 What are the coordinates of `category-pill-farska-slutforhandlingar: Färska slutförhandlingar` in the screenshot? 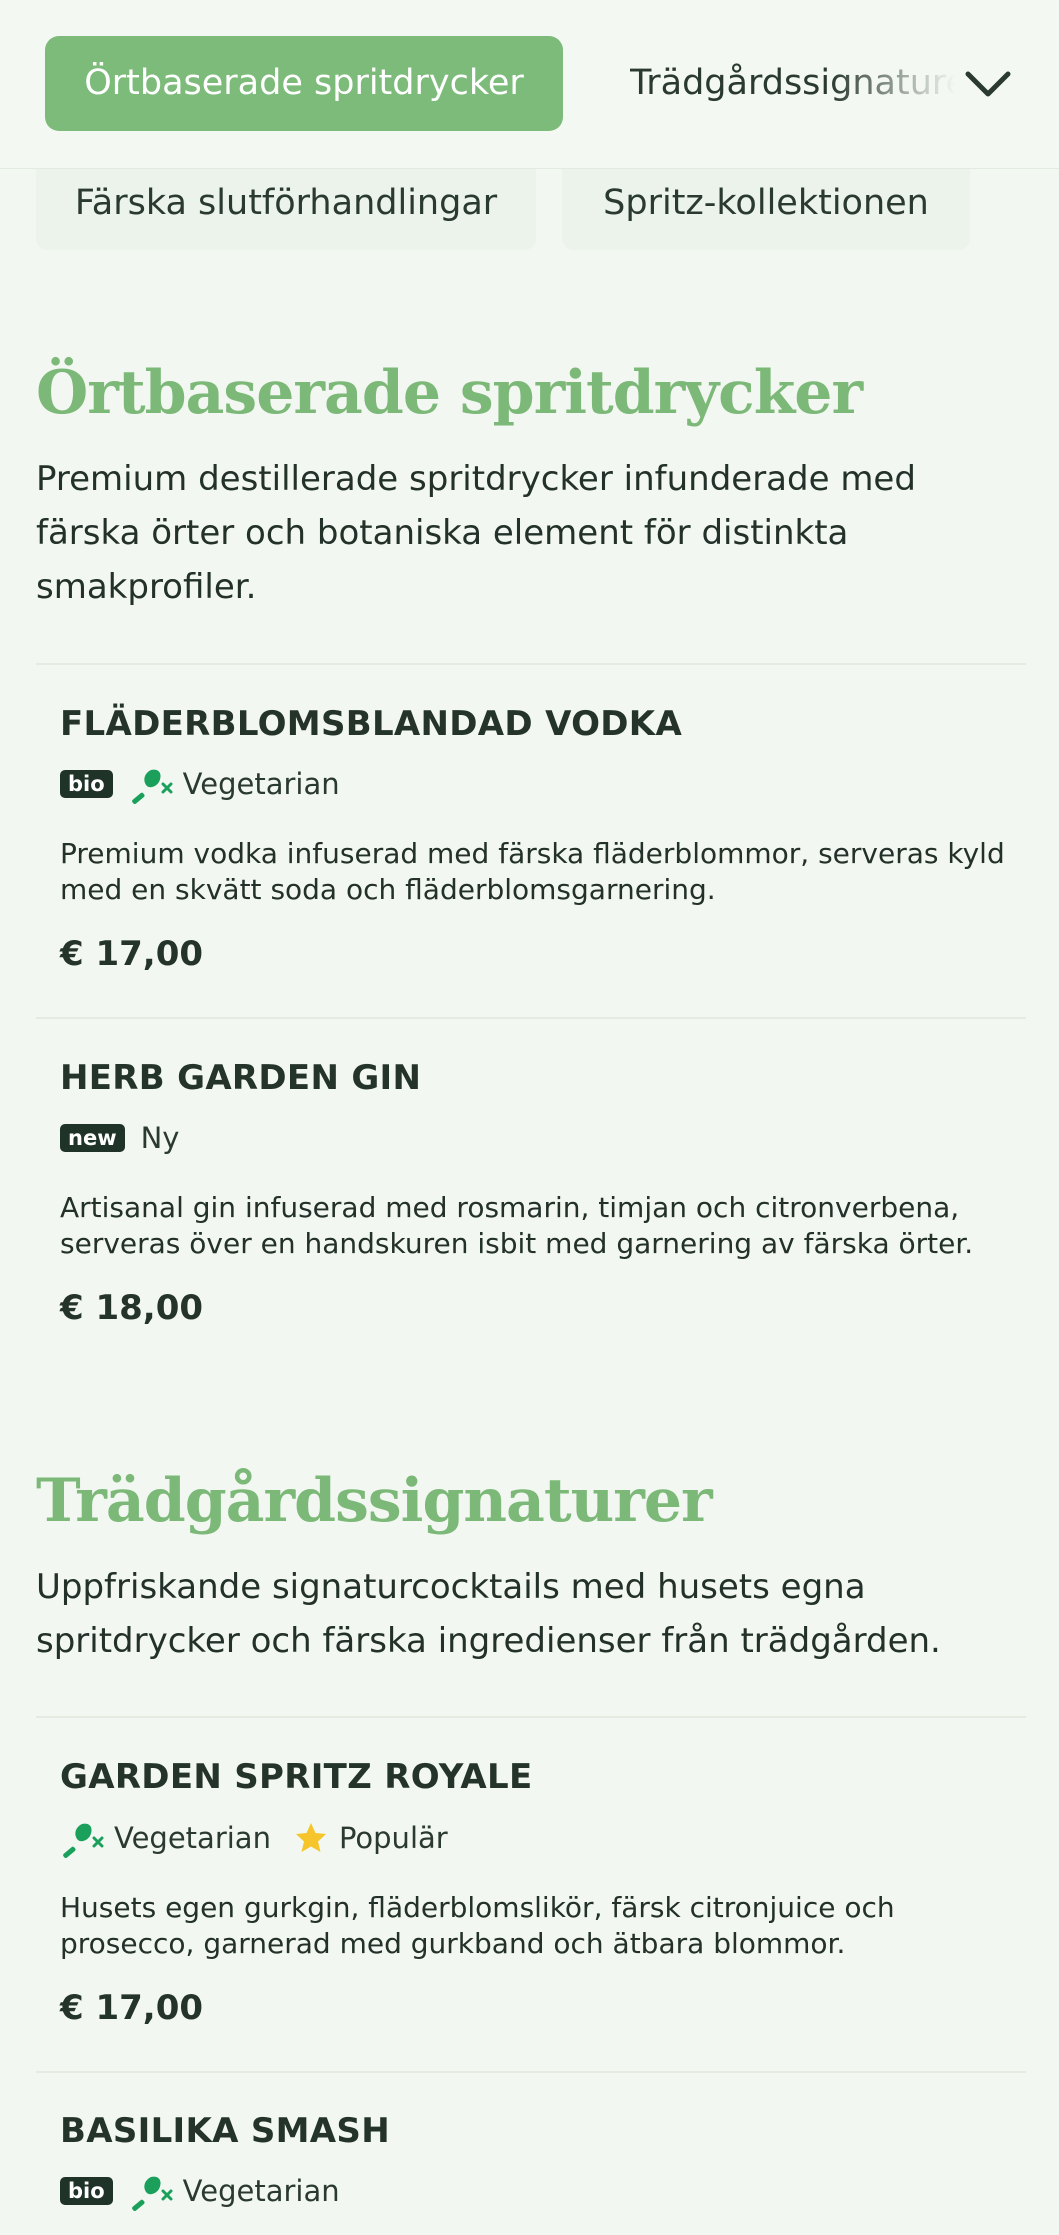 It's located at (286, 209).